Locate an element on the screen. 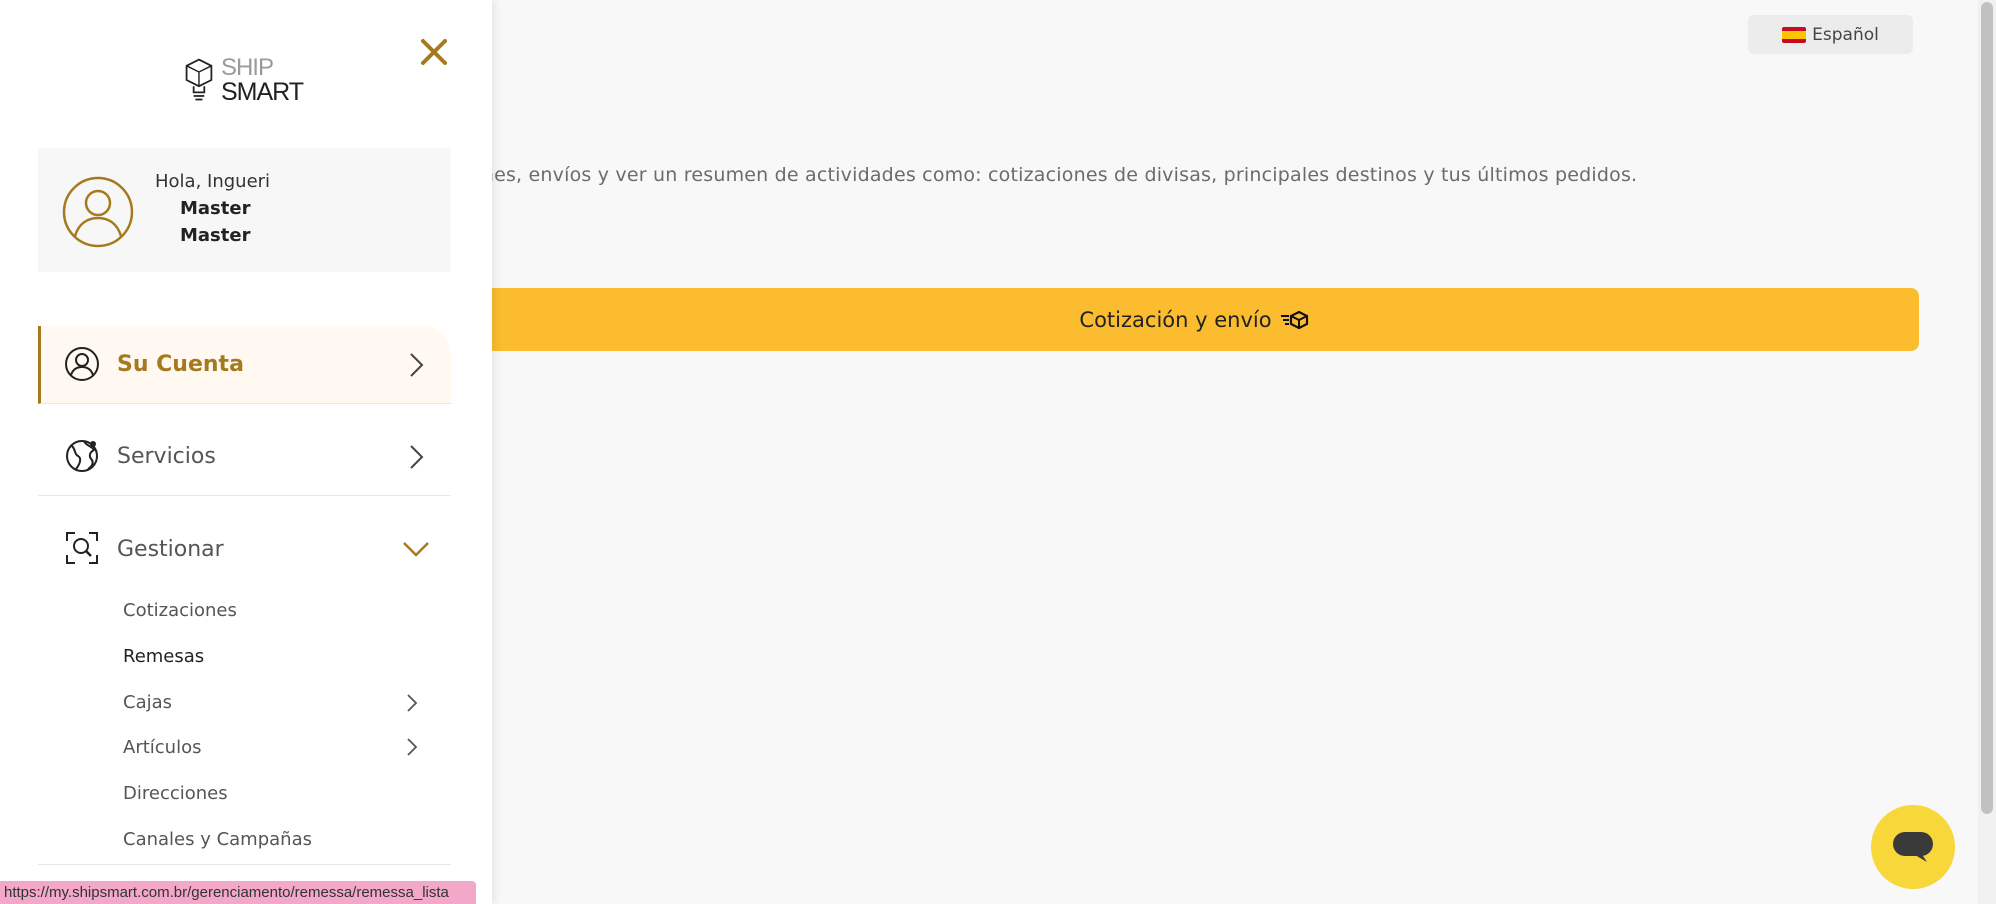  globe-icon is located at coordinates (82, 456).